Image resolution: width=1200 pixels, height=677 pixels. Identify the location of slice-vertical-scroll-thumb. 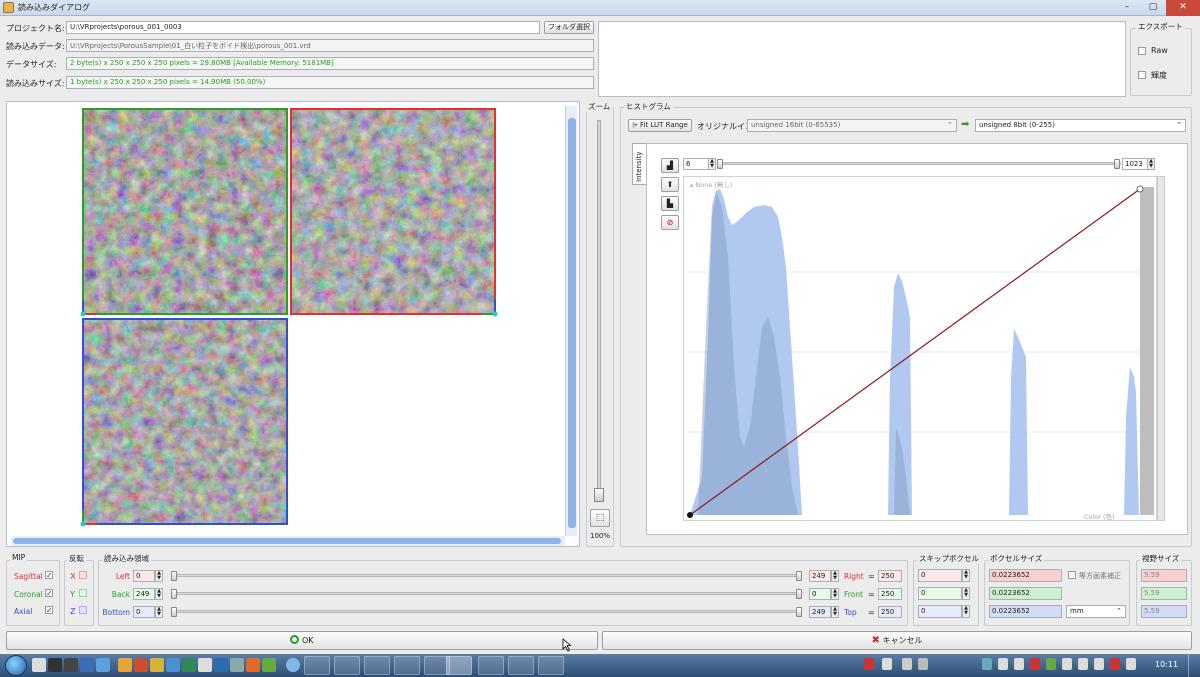
(572, 323).